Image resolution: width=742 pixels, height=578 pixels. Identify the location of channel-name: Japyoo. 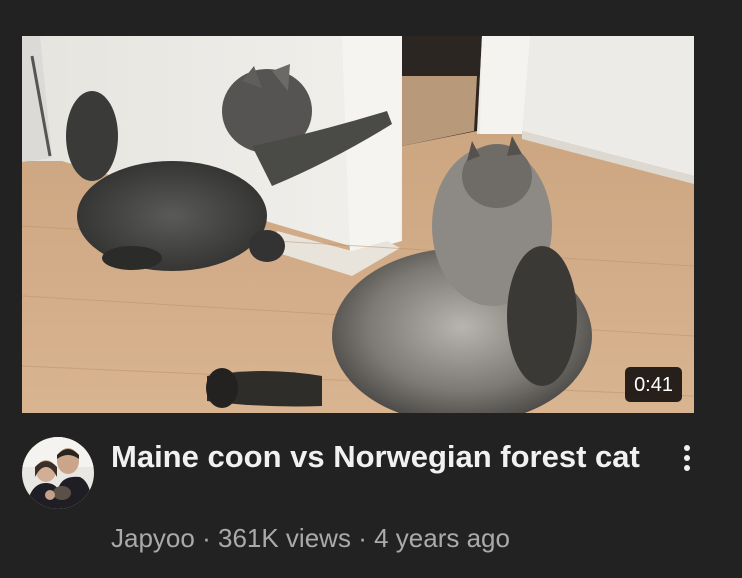
(153, 538).